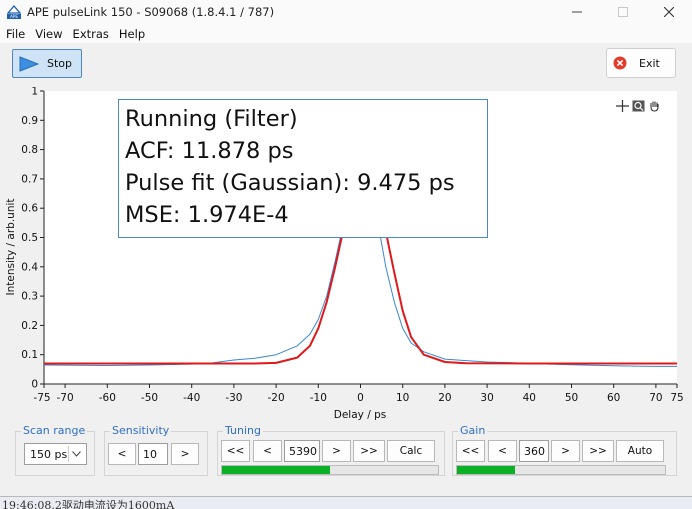  I want to click on y-tick-label: 0.6, so click(29, 209).